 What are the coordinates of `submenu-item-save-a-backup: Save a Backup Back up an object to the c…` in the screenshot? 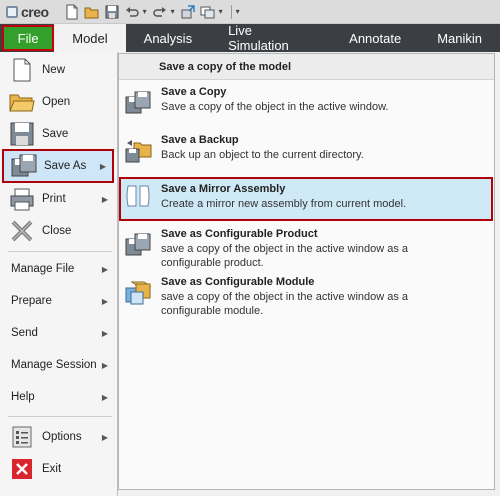 It's located at (307, 156).